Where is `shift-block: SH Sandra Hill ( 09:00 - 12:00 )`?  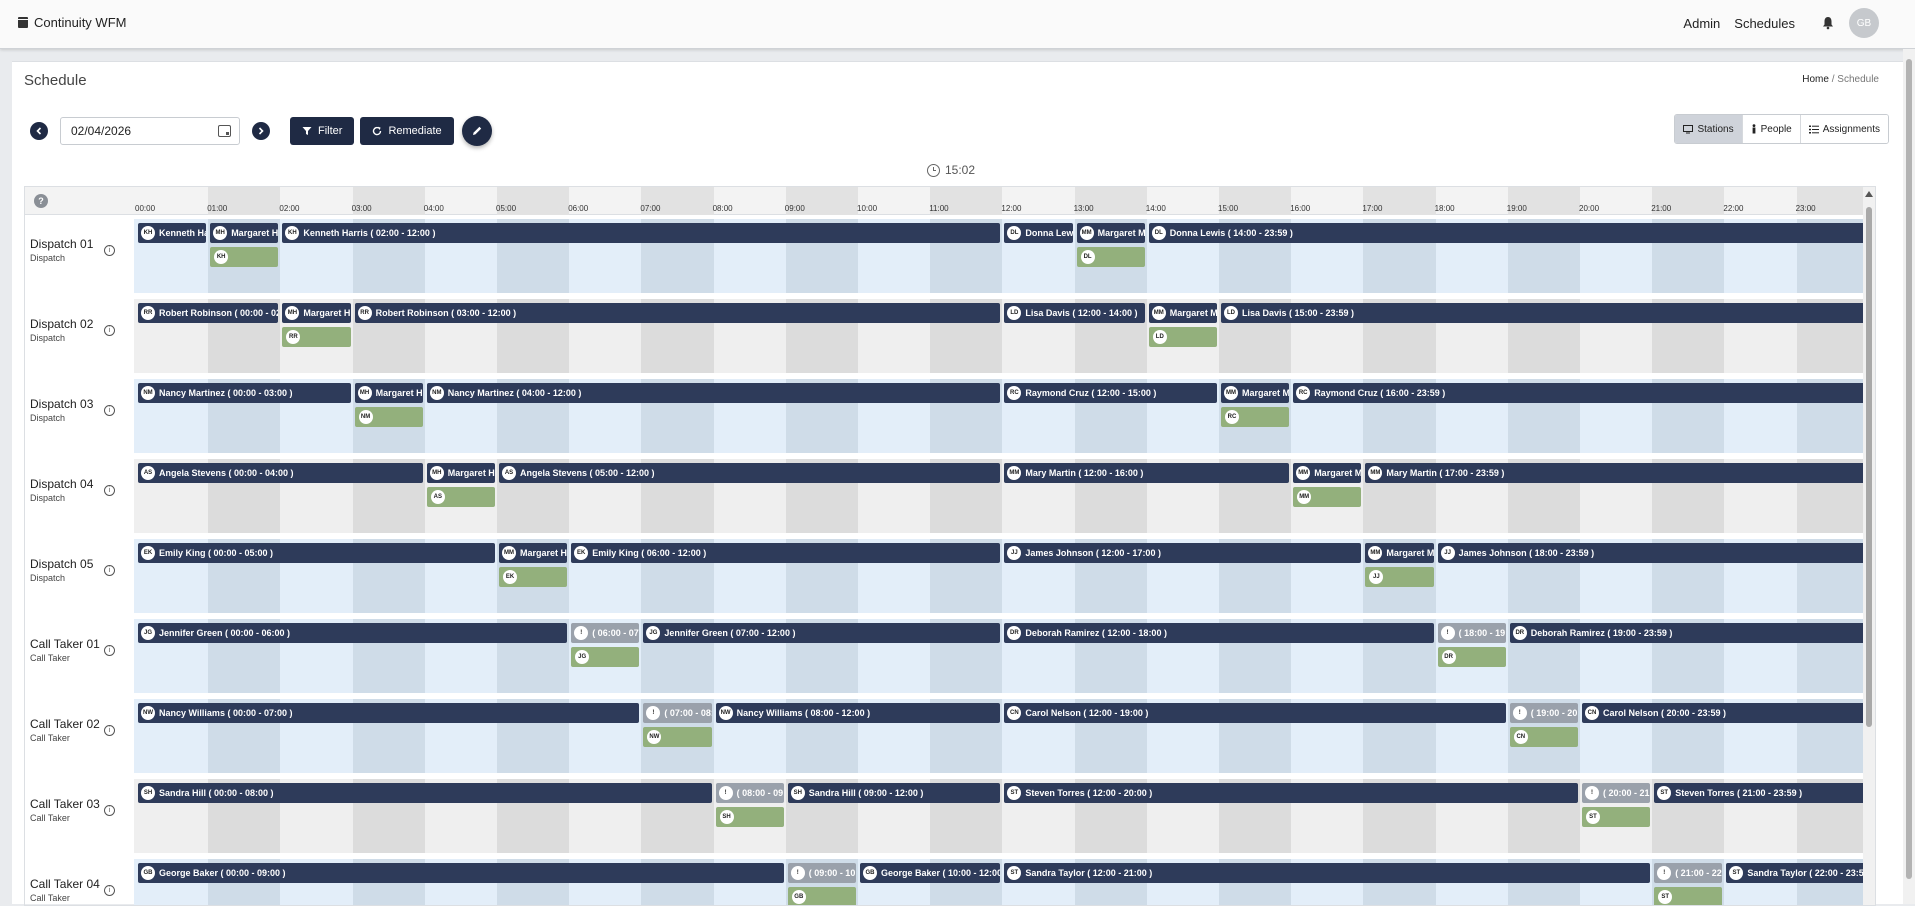
shift-block: SH Sandra Hill ( 09:00 - 12:00 ) is located at coordinates (894, 793).